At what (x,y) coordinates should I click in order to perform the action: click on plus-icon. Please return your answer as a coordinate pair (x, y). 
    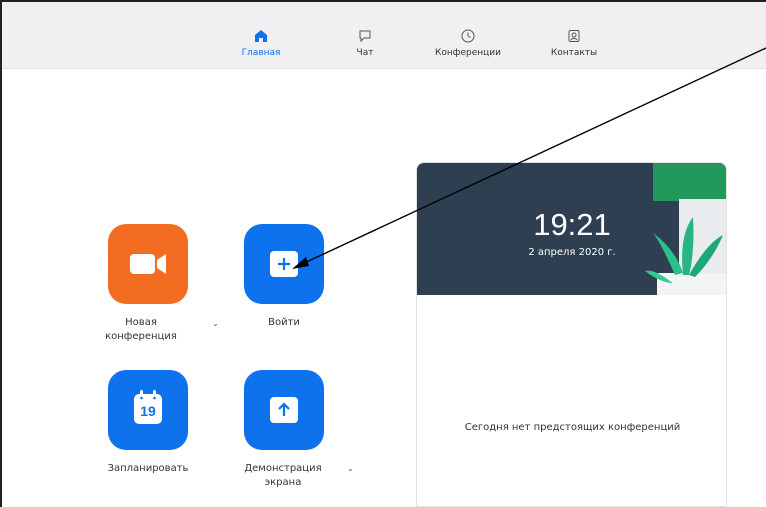
    Looking at the image, I should click on (284, 264).